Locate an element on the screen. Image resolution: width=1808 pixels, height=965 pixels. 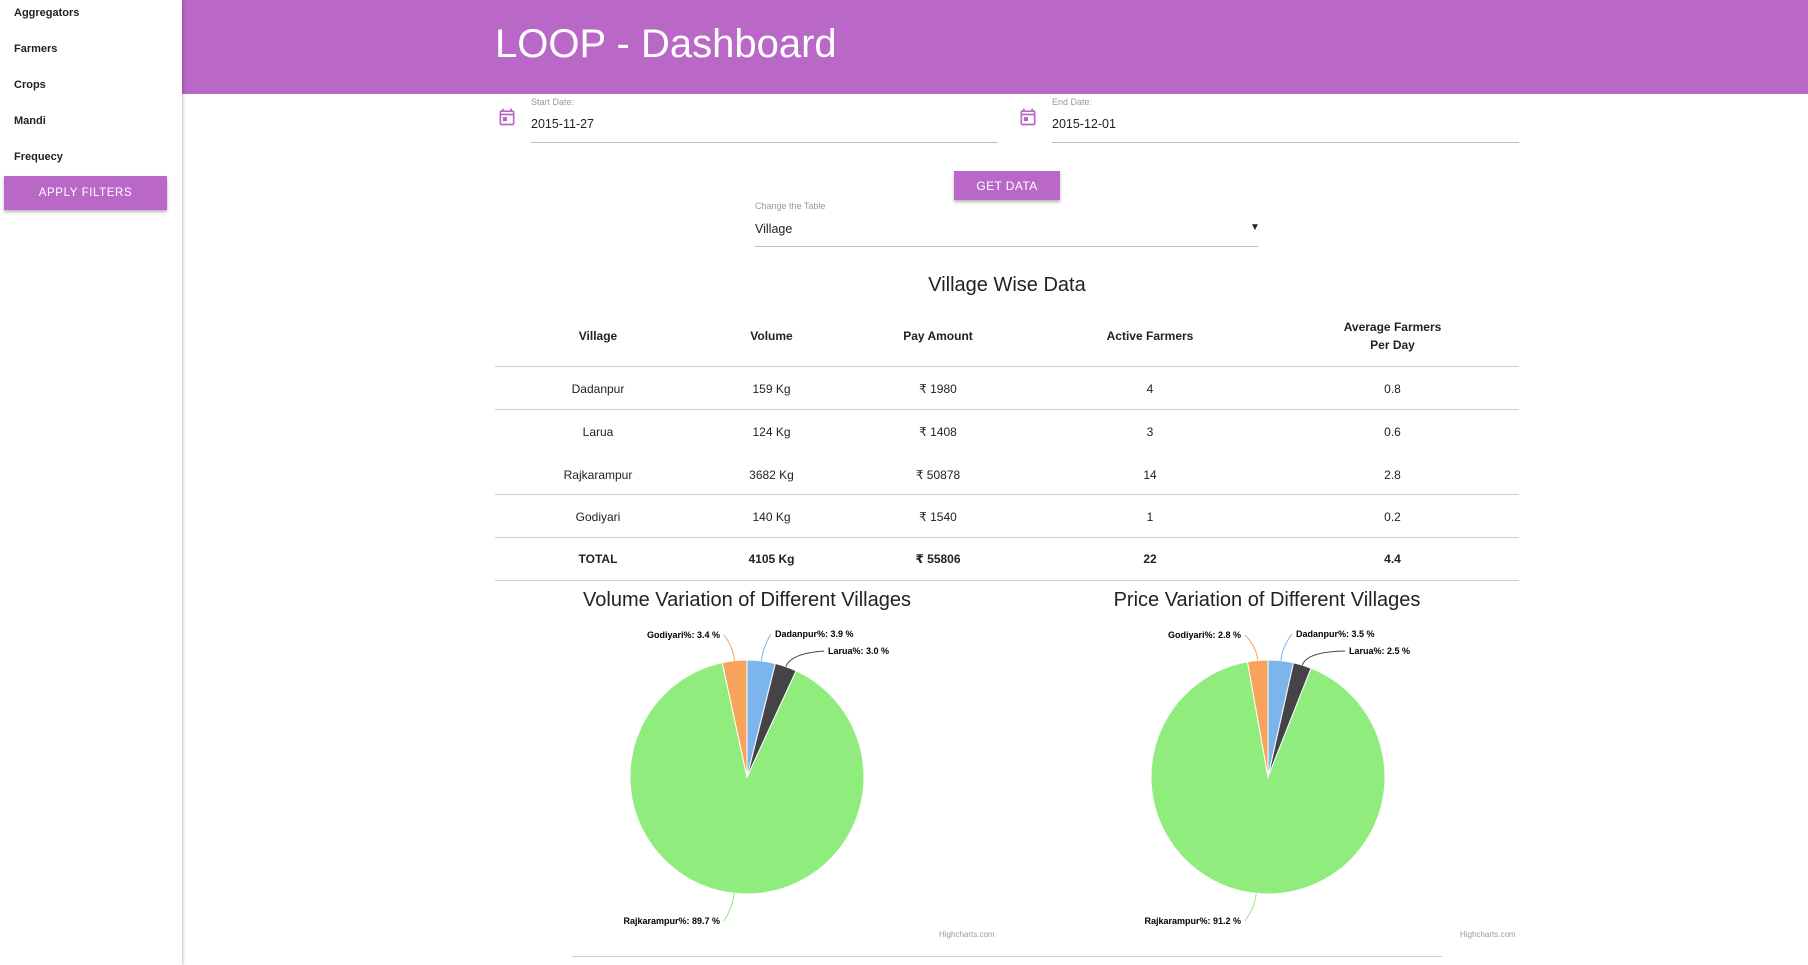
table-row: Larua 124 Kg ₹ 1408 3 0.6 is located at coordinates (1007, 431).